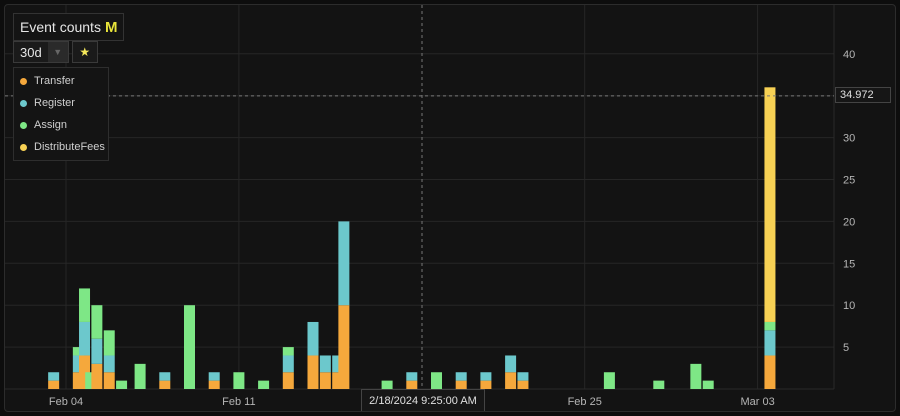 The height and width of the screenshot is (416, 900). Describe the element at coordinates (846, 348) in the screenshot. I see `y-tick-label: 5` at that location.